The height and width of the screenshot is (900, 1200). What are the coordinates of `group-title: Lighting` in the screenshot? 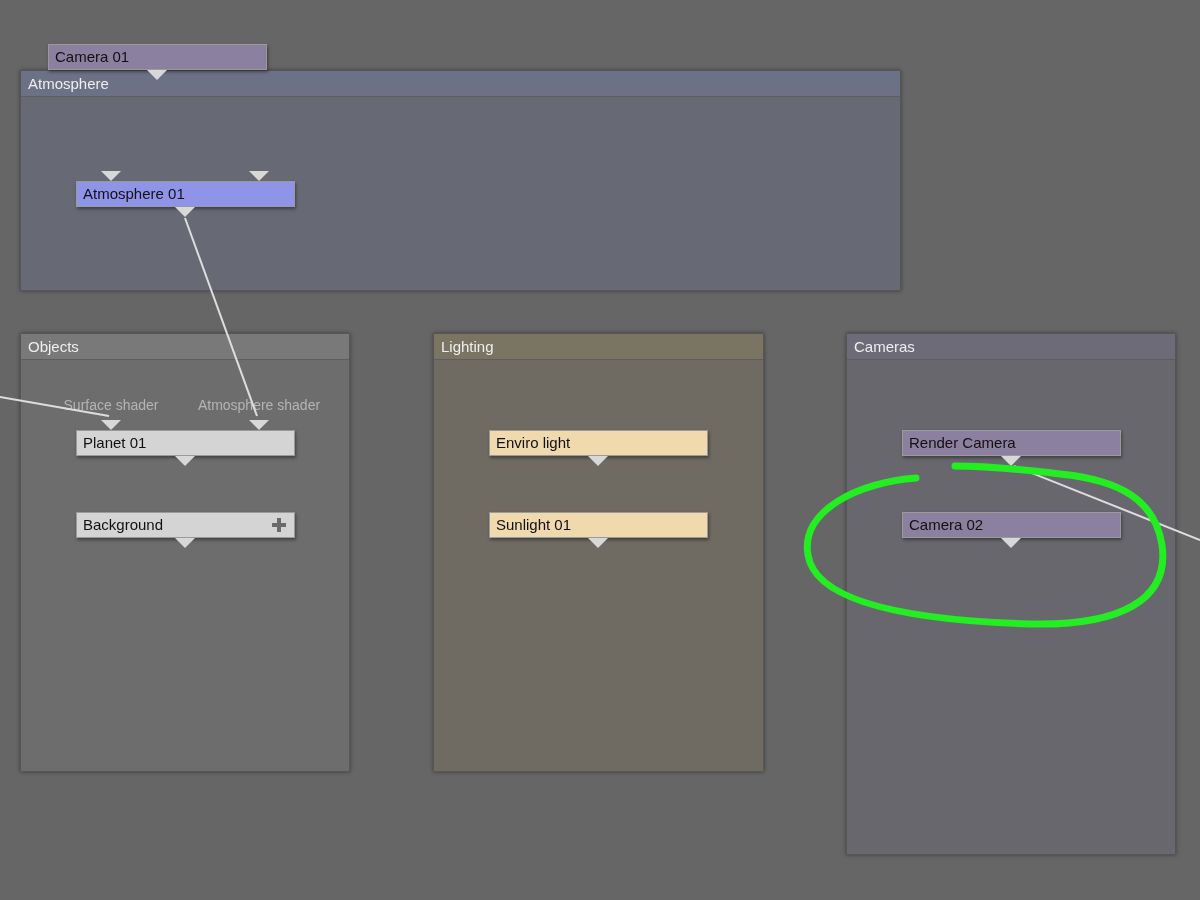 It's located at (467, 347).